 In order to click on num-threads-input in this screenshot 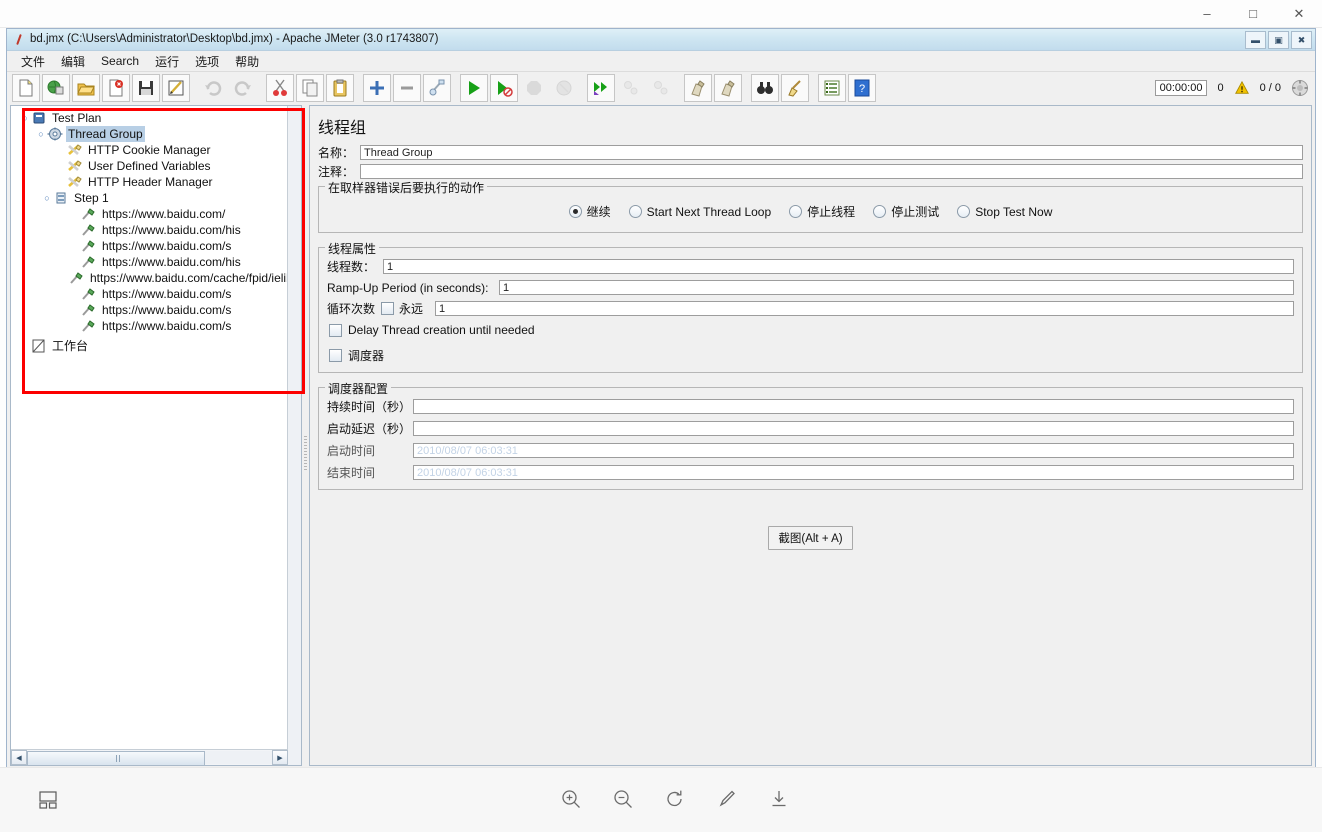, I will do `click(838, 266)`.